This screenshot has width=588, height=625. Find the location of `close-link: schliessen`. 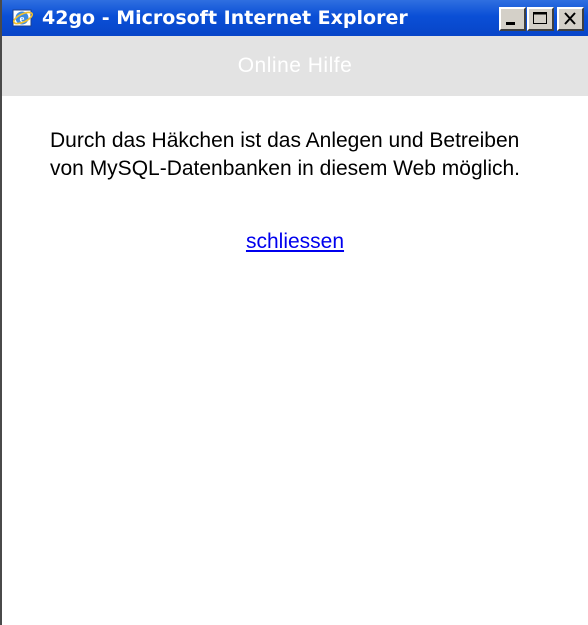

close-link: schliessen is located at coordinates (295, 241).